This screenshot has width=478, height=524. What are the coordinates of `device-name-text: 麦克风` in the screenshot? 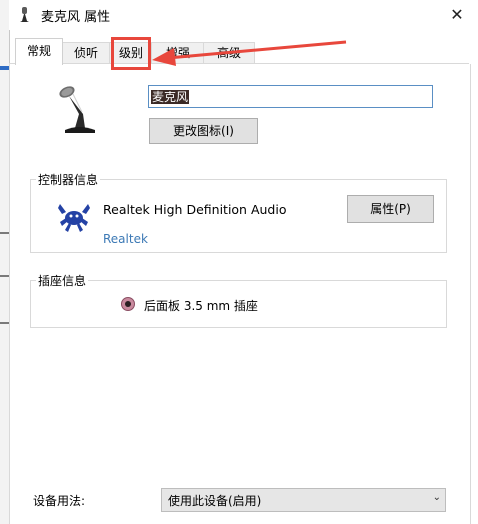 It's located at (170, 97).